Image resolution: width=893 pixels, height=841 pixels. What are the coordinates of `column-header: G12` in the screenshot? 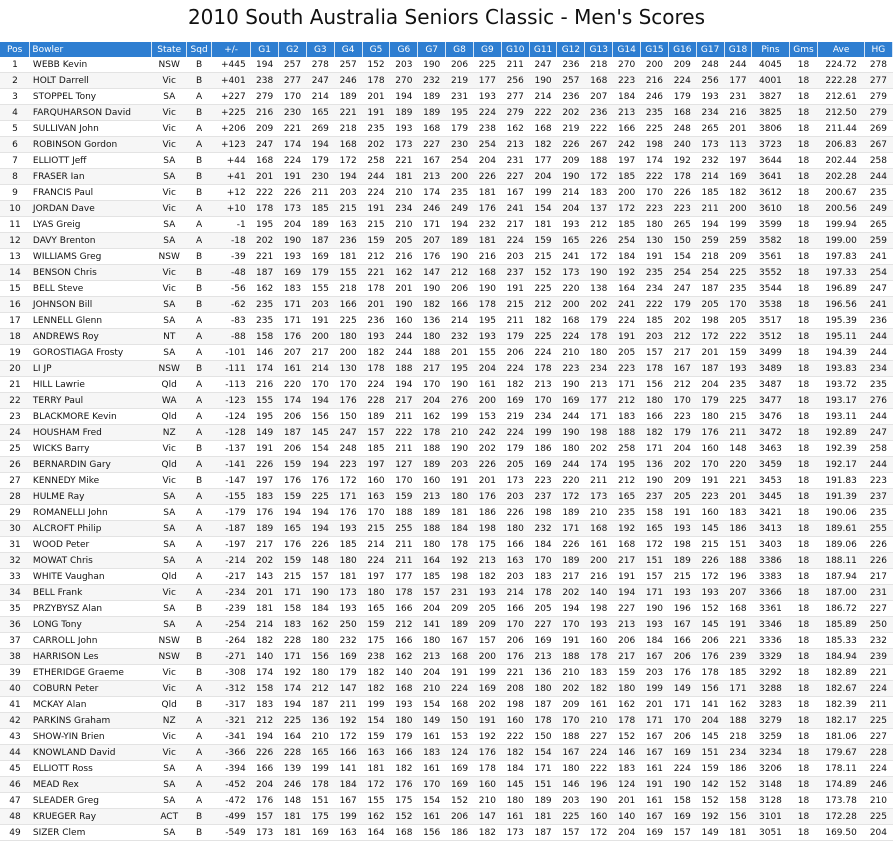 It's located at (571, 49).